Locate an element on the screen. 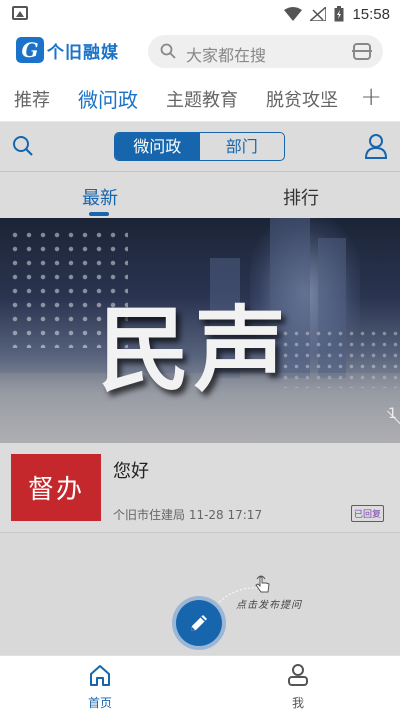 The width and height of the screenshot is (400, 711). nav-me: 我 is located at coordinates (298, 687).